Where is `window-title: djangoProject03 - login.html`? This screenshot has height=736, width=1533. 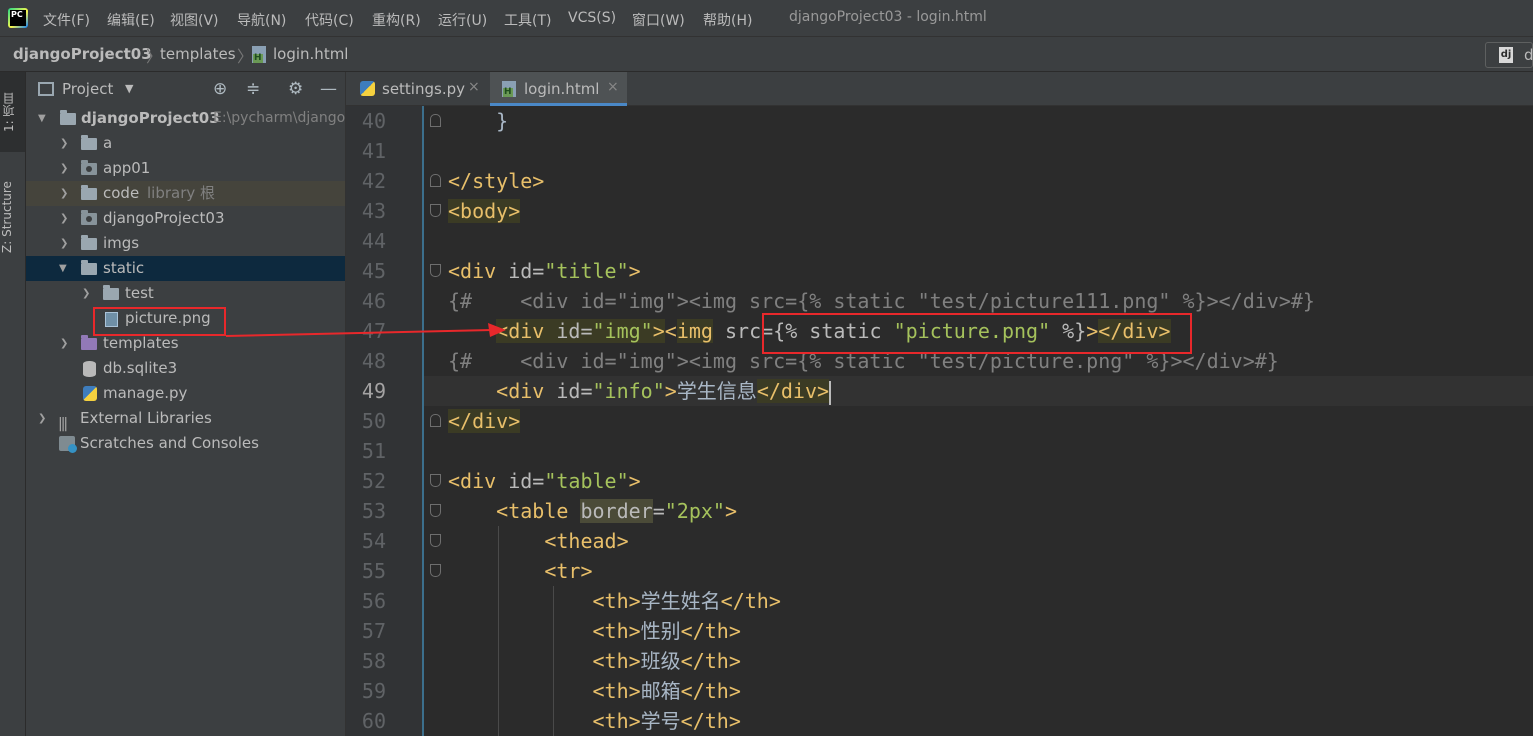 window-title: djangoProject03 - login.html is located at coordinates (888, 17).